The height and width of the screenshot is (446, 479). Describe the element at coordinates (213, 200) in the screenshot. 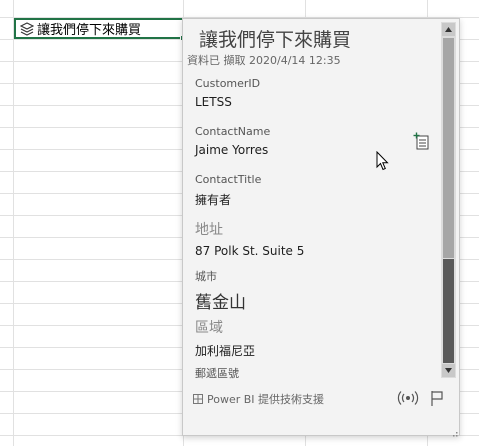

I see `field-value: 擁有者` at that location.